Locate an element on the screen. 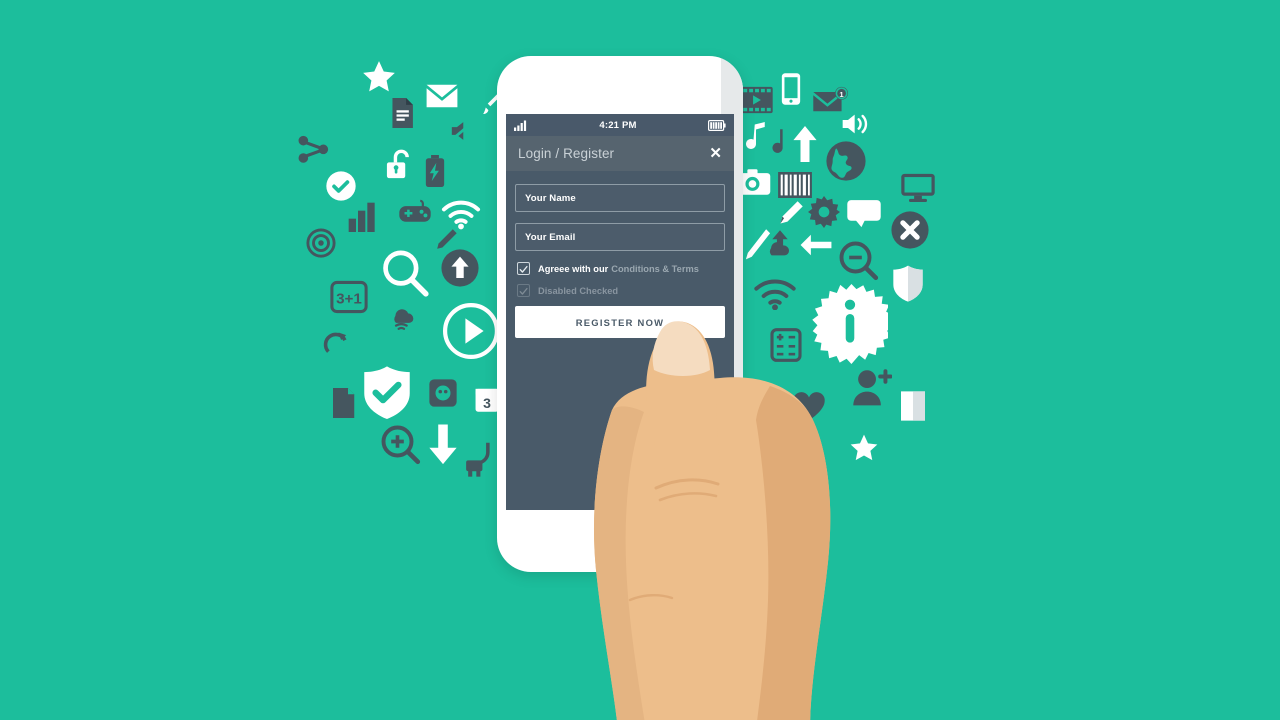 The image size is (1280, 720). status-time: 4:21 PM is located at coordinates (618, 125).